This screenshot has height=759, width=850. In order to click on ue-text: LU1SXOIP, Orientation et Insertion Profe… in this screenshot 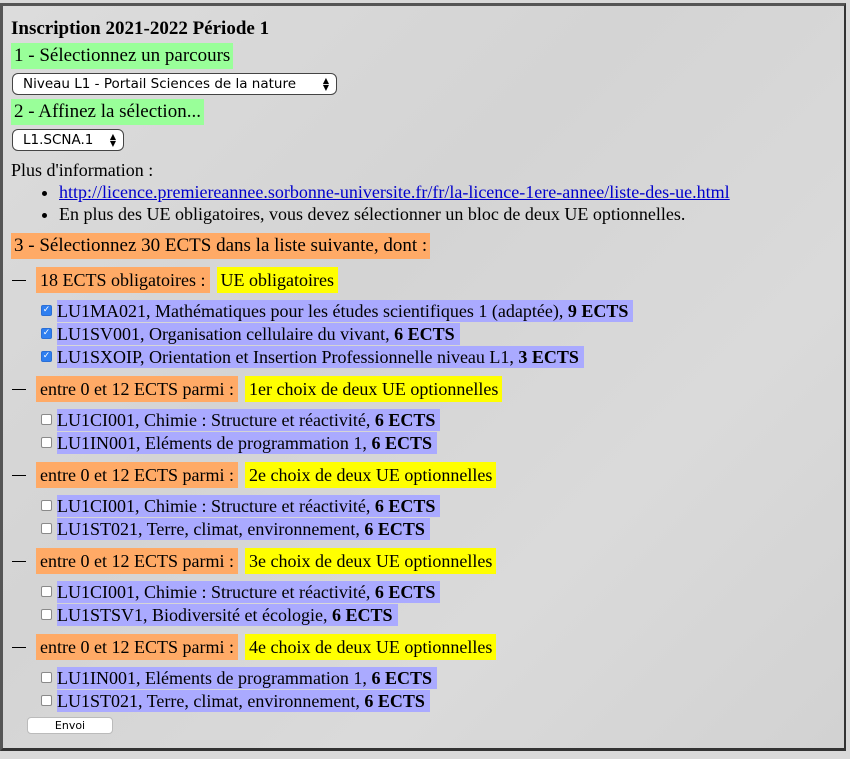, I will do `click(285, 356)`.